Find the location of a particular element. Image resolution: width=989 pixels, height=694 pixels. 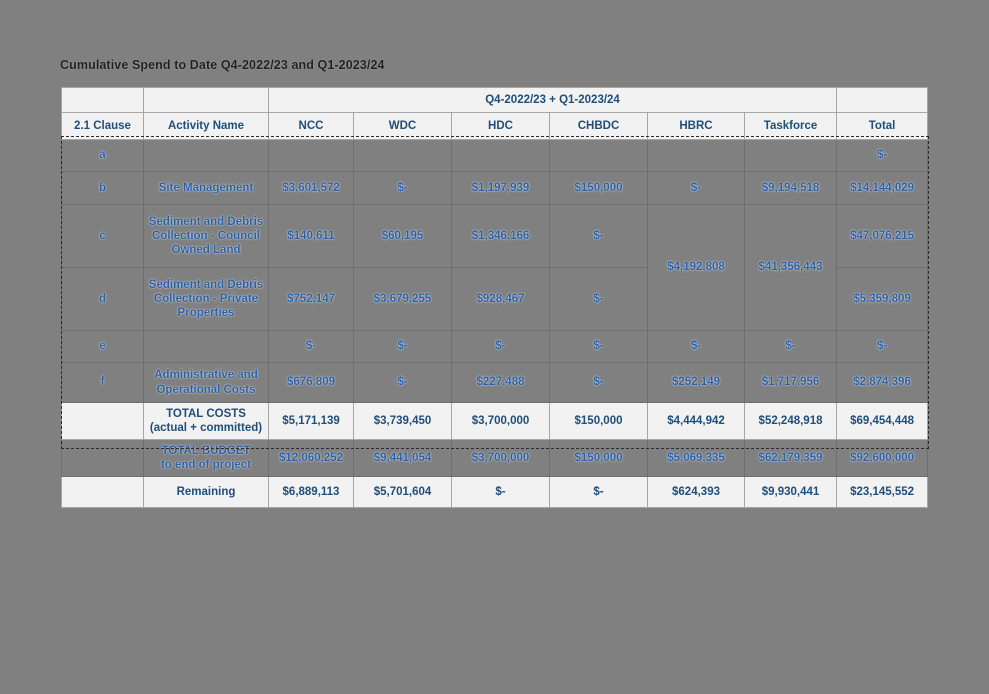

table-row: e $- $- $- $- $- $- $- is located at coordinates (495, 346).